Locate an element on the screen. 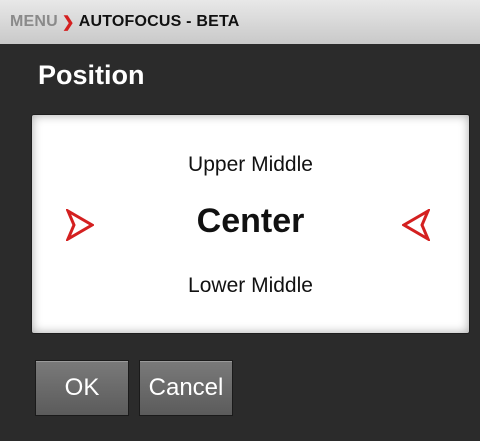  breadcrumb-current: AUTOFOCUS - BETA is located at coordinates (159, 21).